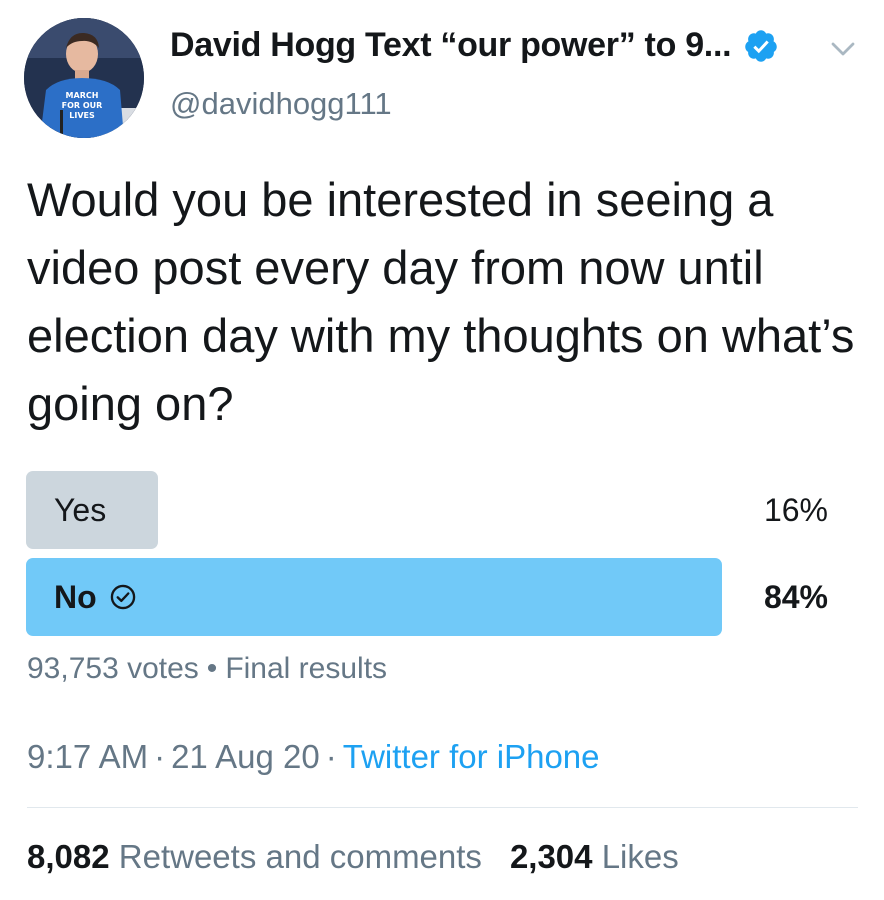  What do you see at coordinates (281, 104) in the screenshot?
I see `handle: @davidhogg111` at bounding box center [281, 104].